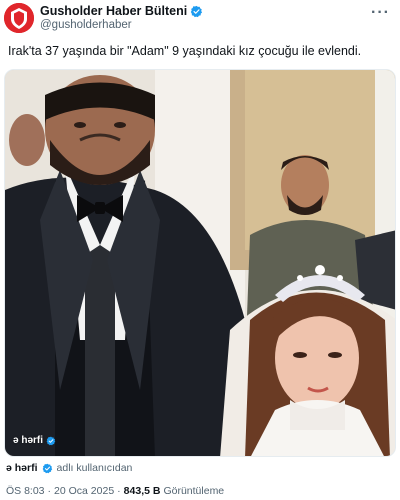  Describe the element at coordinates (25, 491) in the screenshot. I see `post-time: ÖS 8:03` at that location.